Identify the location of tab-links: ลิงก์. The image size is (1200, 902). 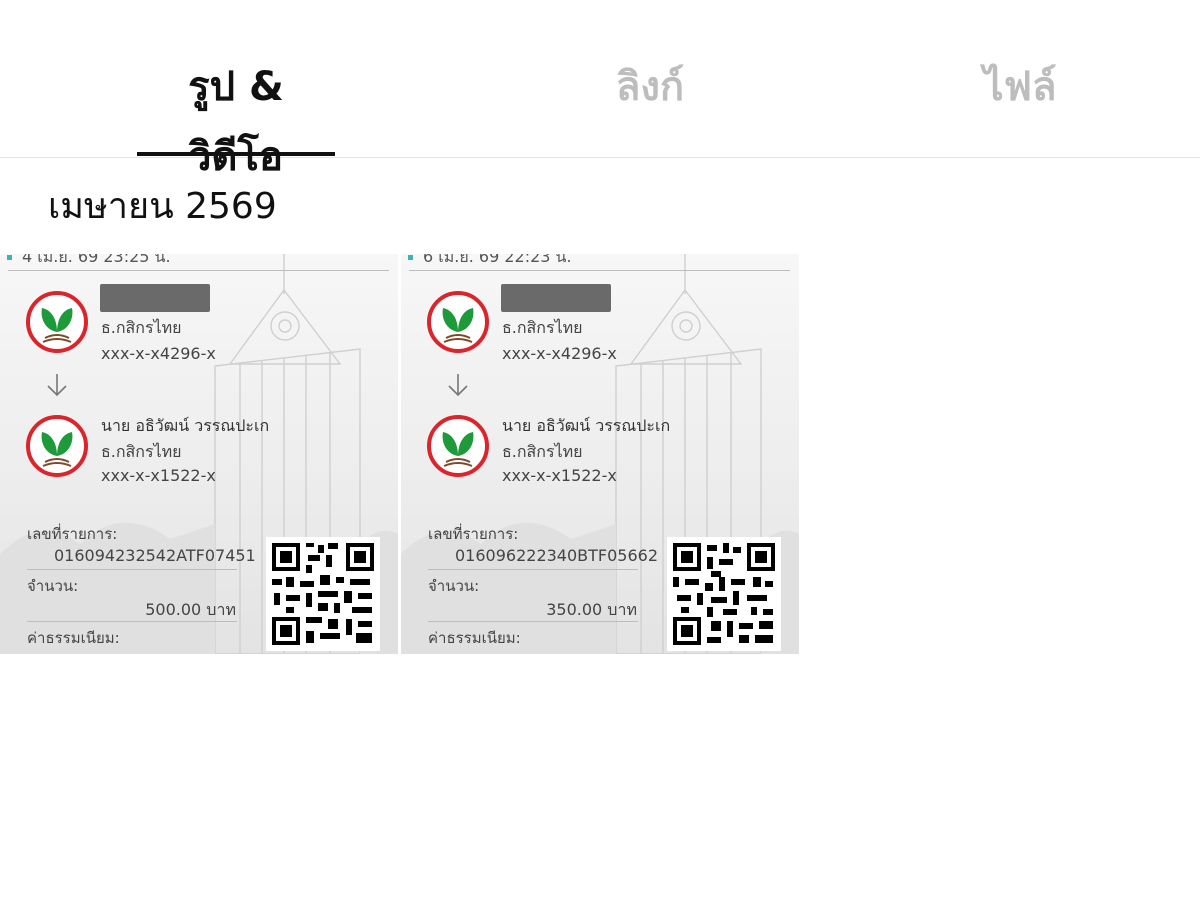
(650, 87).